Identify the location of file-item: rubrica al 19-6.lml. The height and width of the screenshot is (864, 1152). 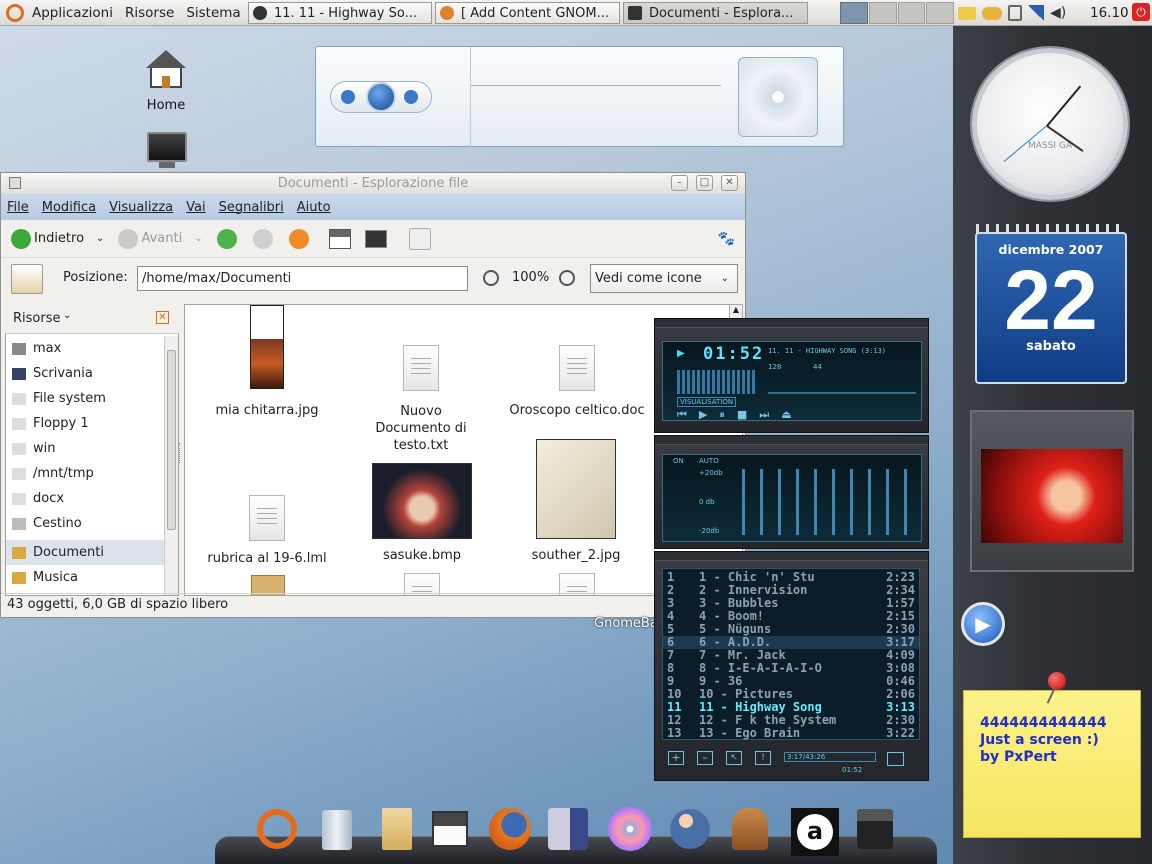
(267, 530).